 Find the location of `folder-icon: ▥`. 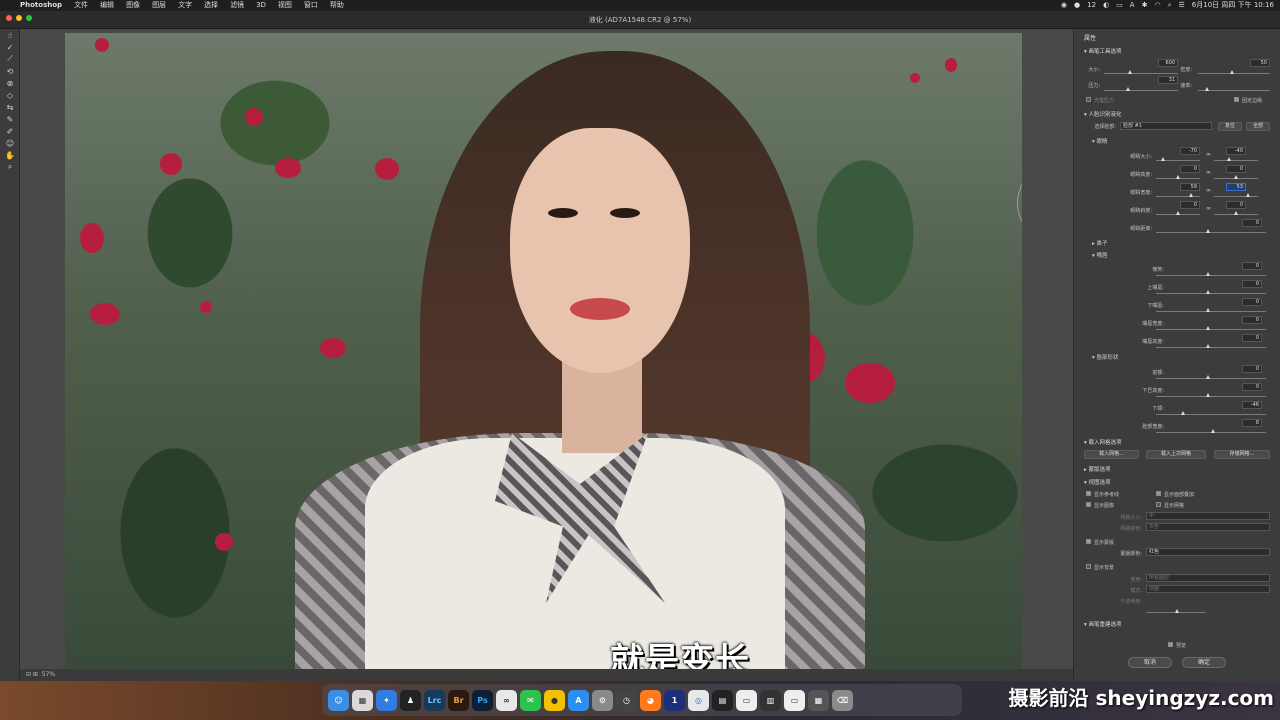

folder-icon: ▥ is located at coordinates (770, 700).